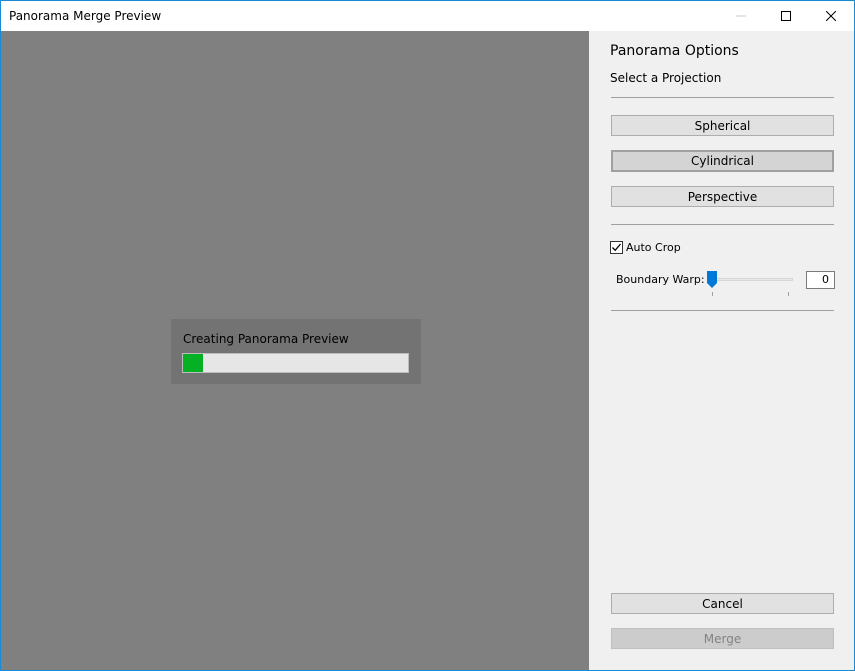  I want to click on close-icon, so click(831, 16).